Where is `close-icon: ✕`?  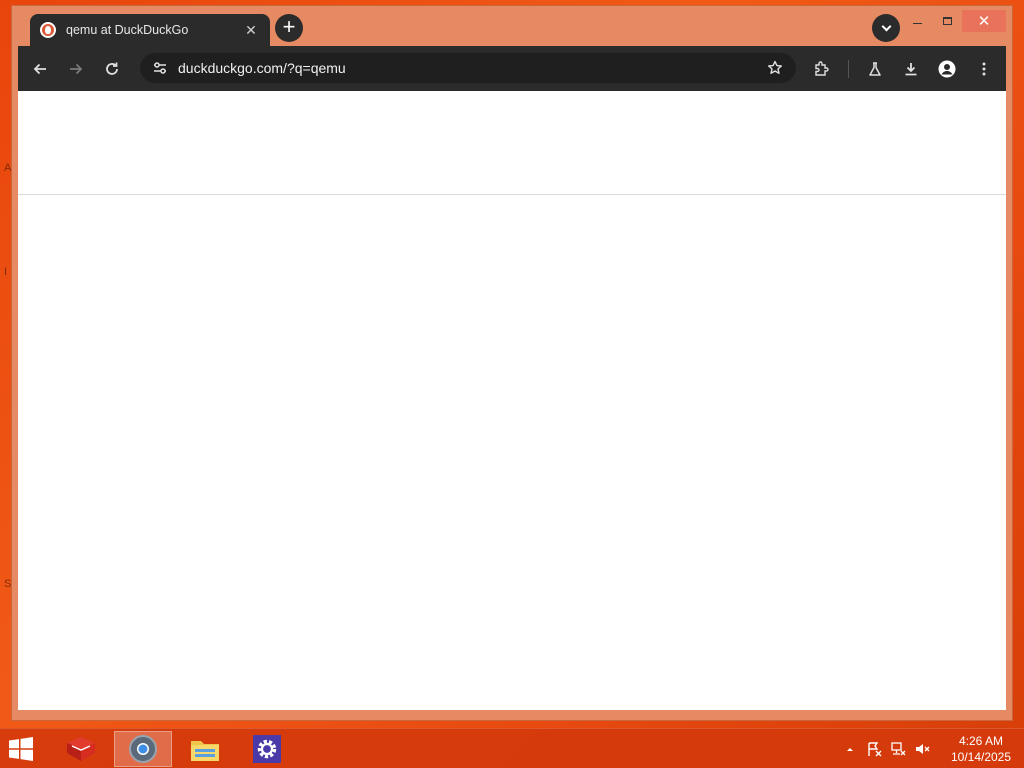
close-icon: ✕ is located at coordinates (984, 21).